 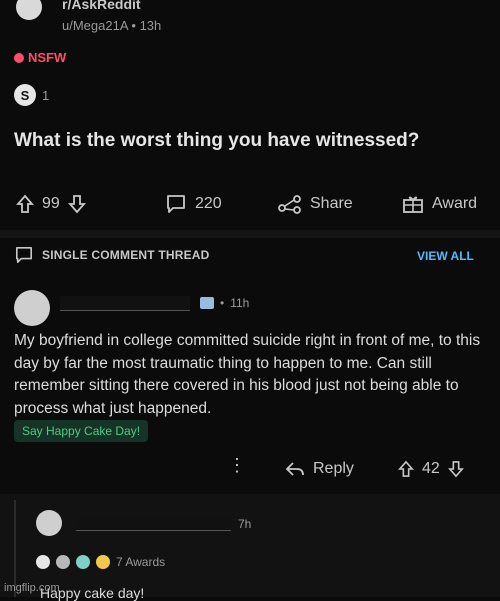 What do you see at coordinates (413, 204) in the screenshot?
I see `gift-icon` at bounding box center [413, 204].